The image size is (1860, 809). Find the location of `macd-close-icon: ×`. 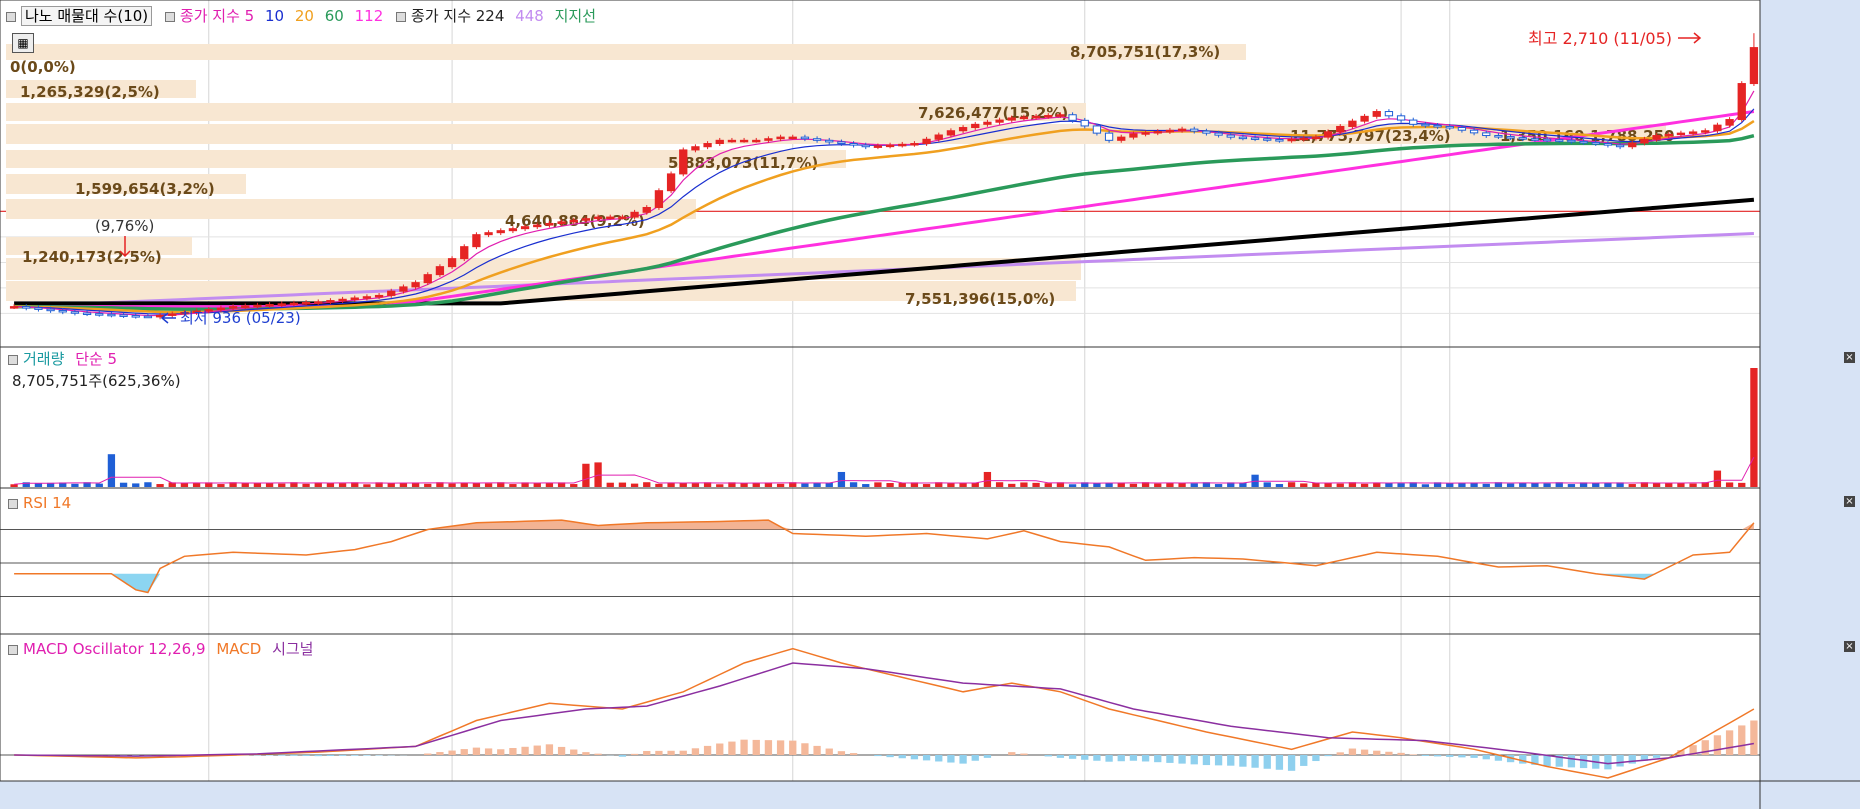

macd-close-icon: × is located at coordinates (1849, 646).